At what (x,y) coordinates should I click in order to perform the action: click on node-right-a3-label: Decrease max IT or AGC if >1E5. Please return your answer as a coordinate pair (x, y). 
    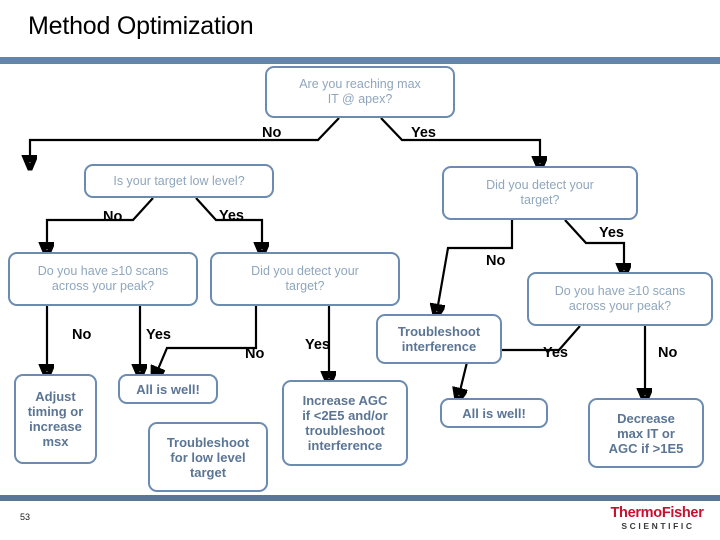
    Looking at the image, I should click on (646, 433).